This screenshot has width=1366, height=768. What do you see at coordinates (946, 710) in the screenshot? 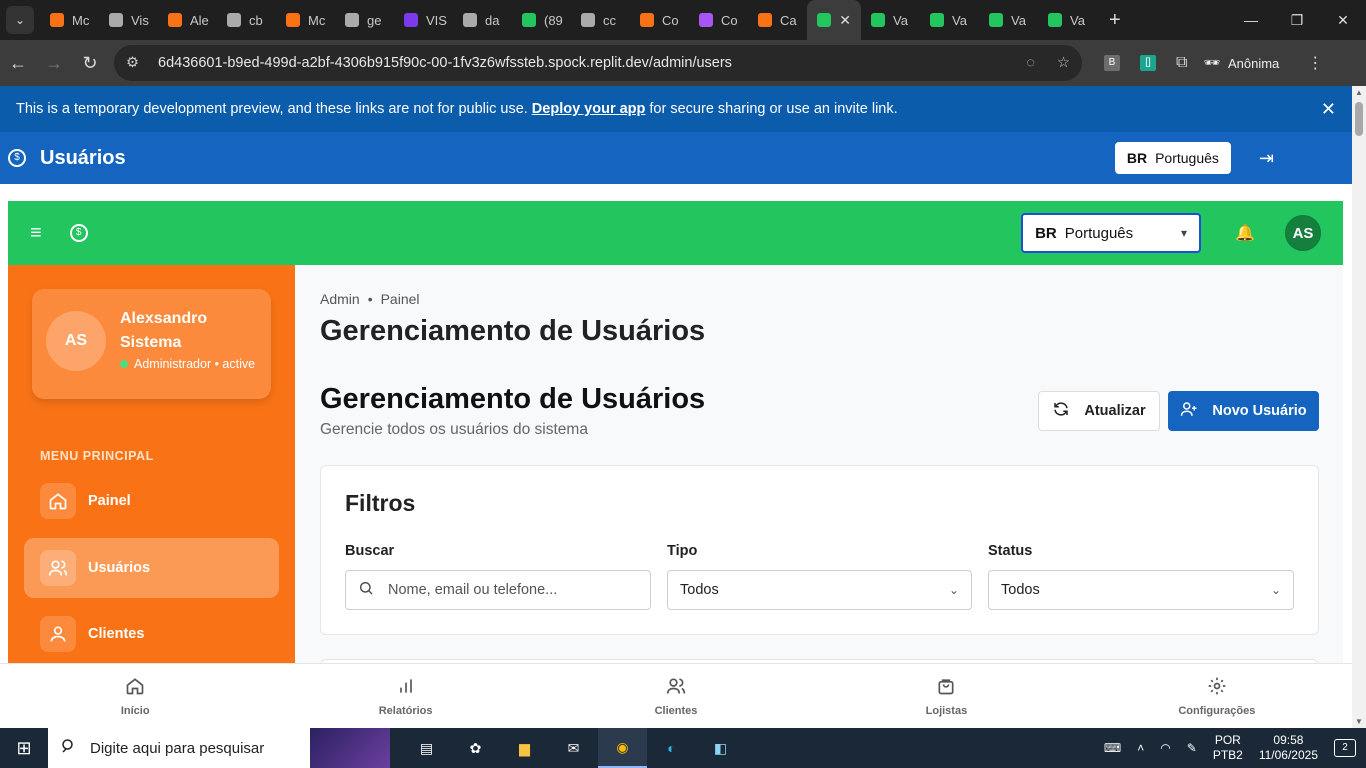
I see `nav-label: Lojistas` at bounding box center [946, 710].